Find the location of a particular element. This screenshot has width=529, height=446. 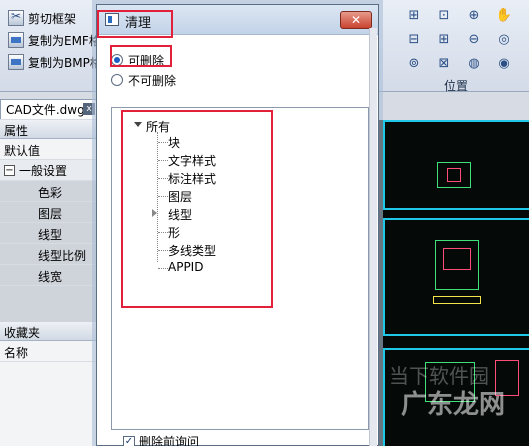

document-tab: CAD文件.dwg x is located at coordinates (49, 109).